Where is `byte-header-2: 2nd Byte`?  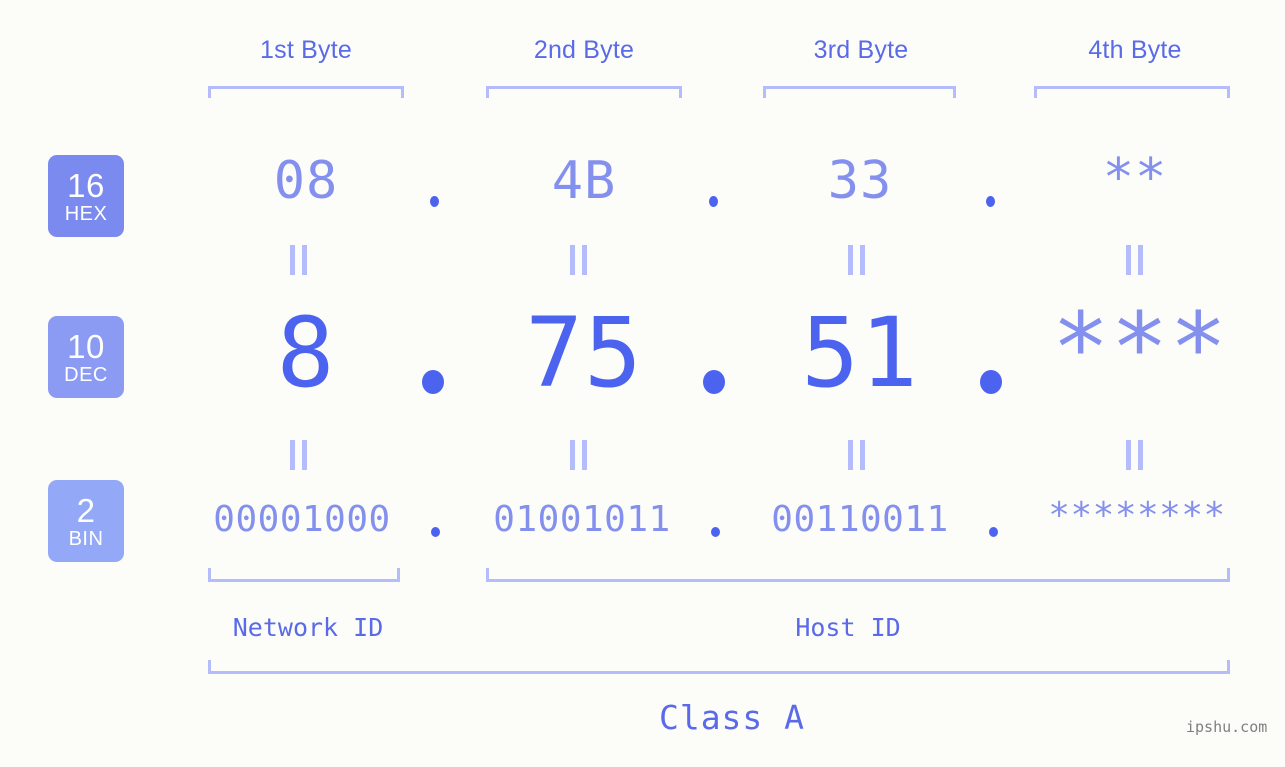 byte-header-2: 2nd Byte is located at coordinates (584, 50).